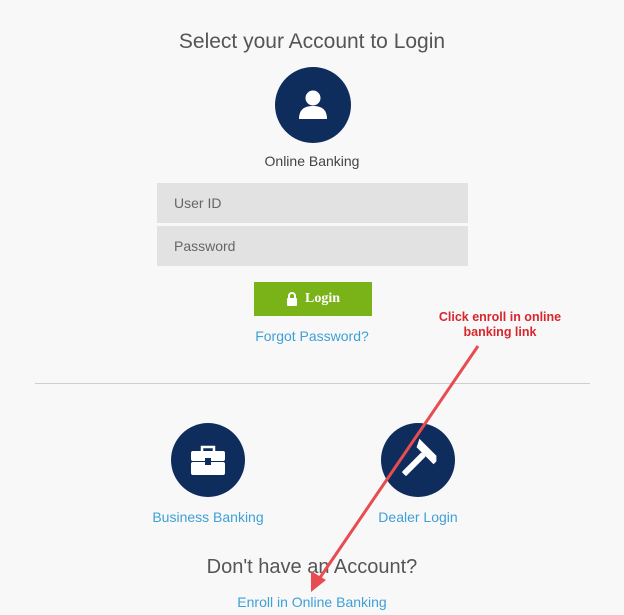  What do you see at coordinates (312, 336) in the screenshot?
I see `forgot-password-link: Forgot Password?` at bounding box center [312, 336].